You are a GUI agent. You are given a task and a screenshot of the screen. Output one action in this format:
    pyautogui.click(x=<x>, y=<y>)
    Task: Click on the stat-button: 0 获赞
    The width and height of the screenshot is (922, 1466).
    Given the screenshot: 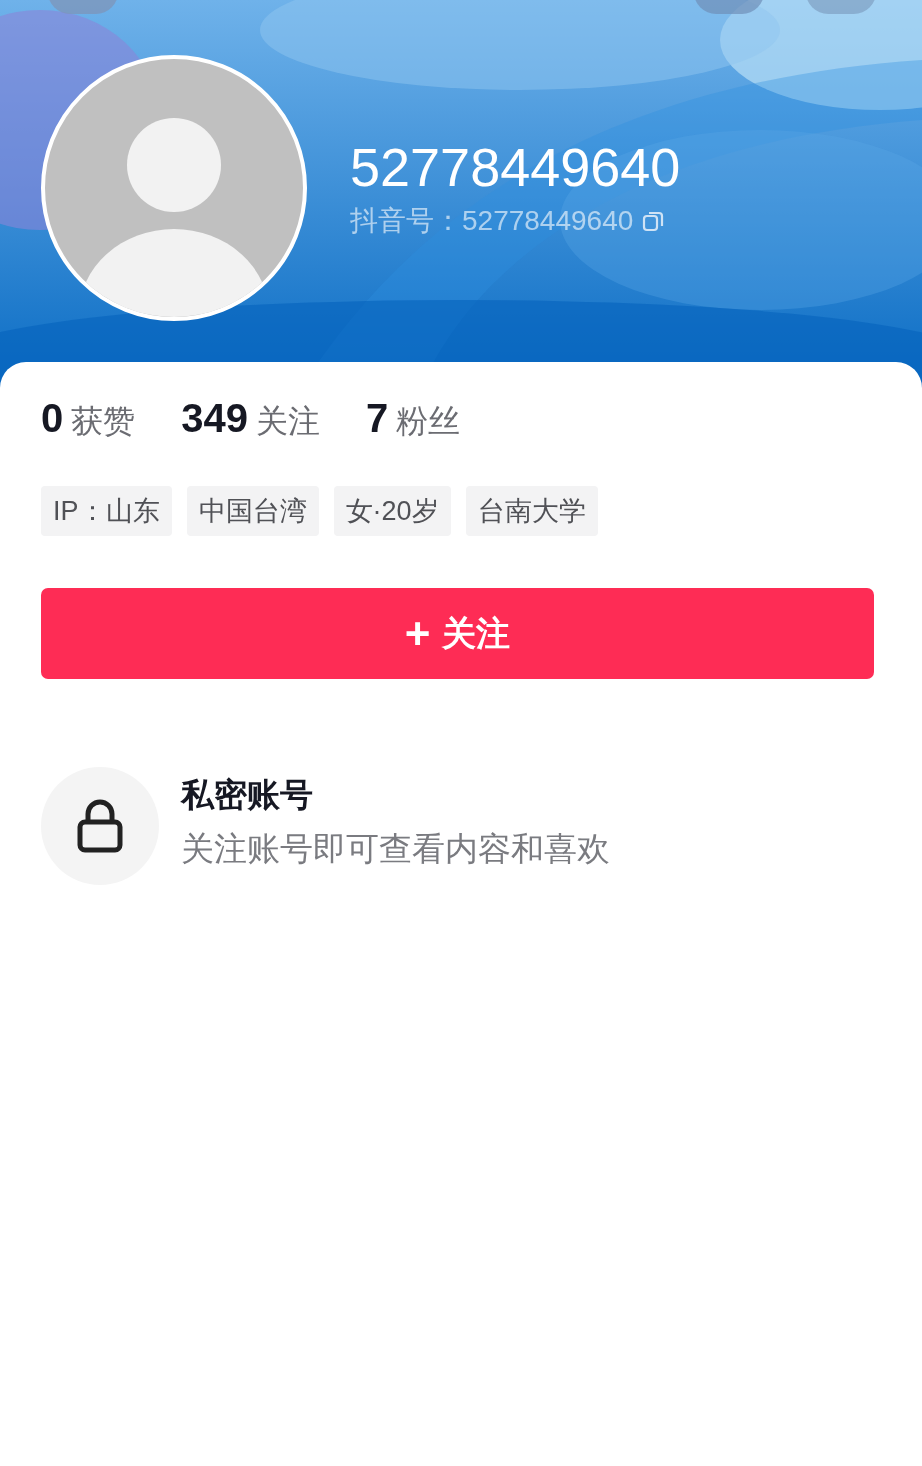 What is the action you would take?
    pyautogui.click(x=88, y=418)
    